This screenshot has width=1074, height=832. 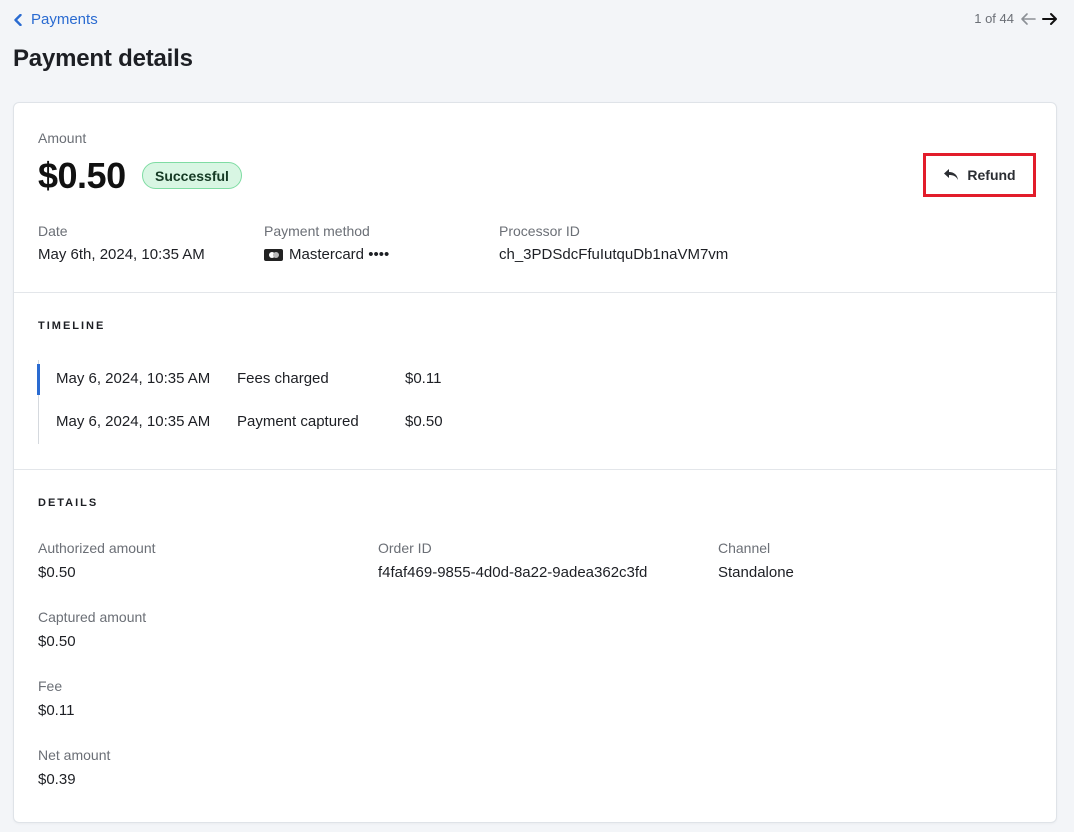 What do you see at coordinates (53, 231) in the screenshot?
I see `date-label: Date` at bounding box center [53, 231].